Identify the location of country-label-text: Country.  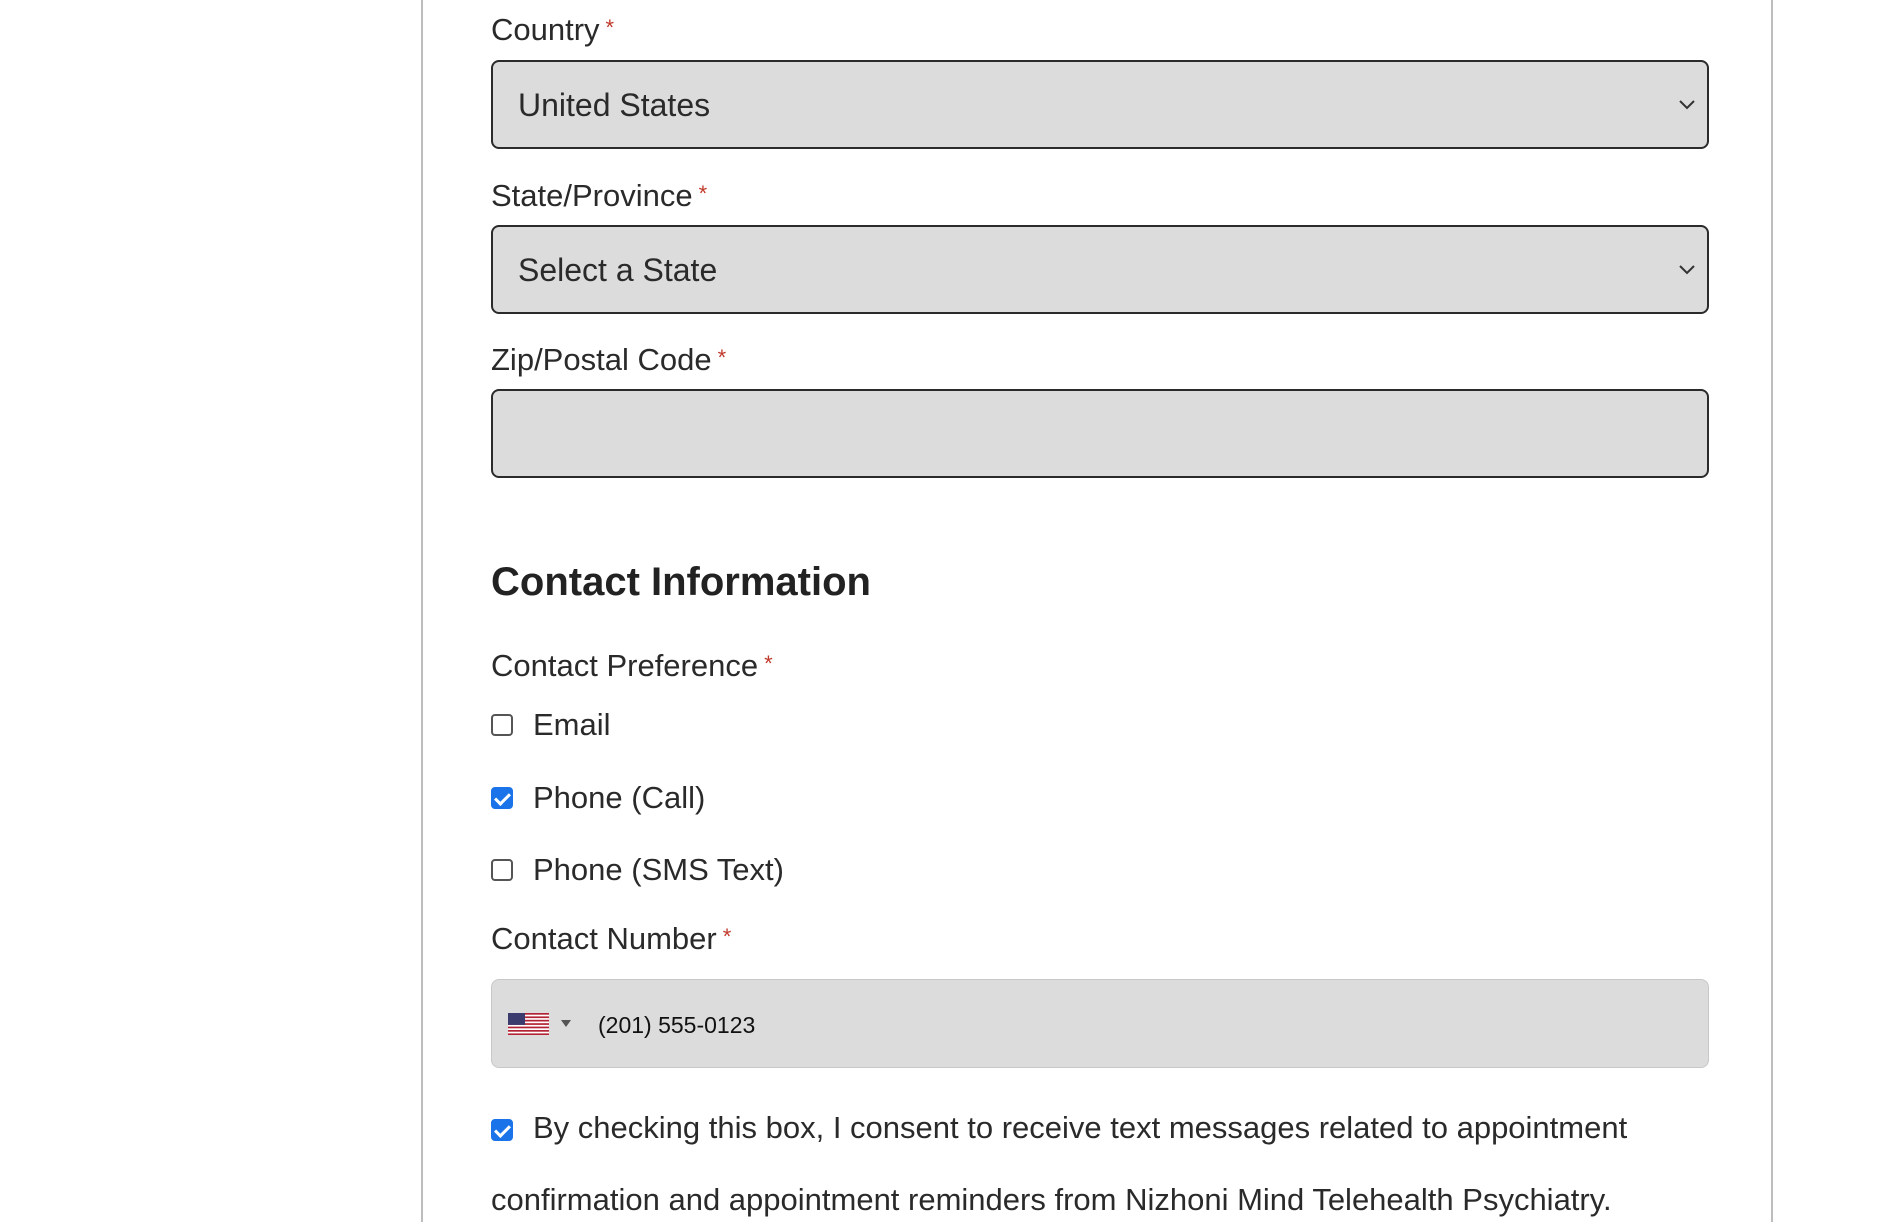
(545, 29).